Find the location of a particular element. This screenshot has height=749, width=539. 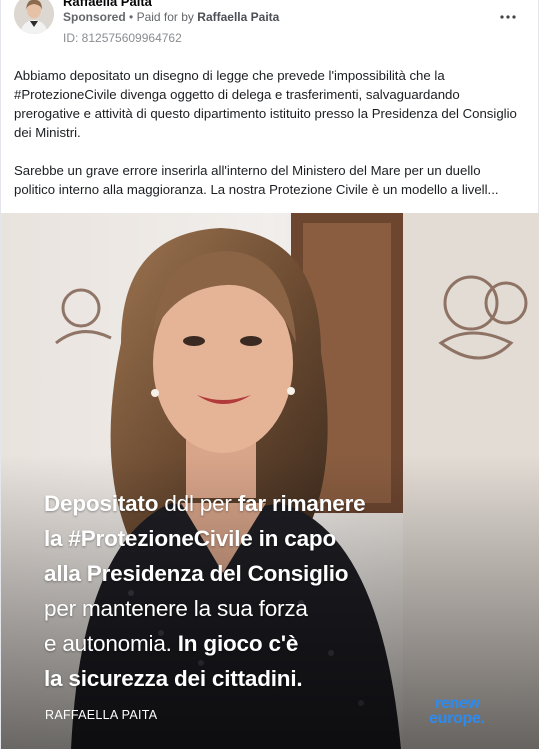

renew-europe-logo: renew europe. is located at coordinates (457, 711).